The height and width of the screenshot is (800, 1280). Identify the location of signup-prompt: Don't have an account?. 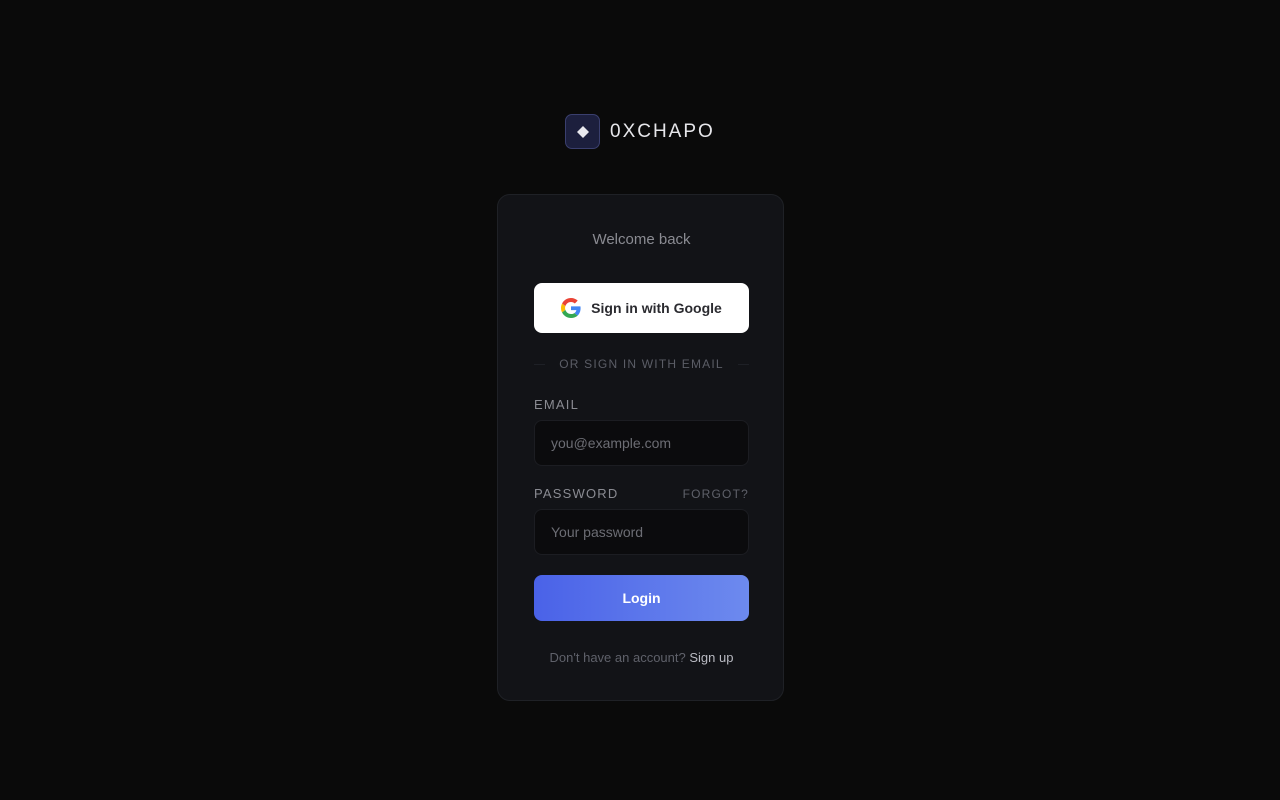
(617, 657).